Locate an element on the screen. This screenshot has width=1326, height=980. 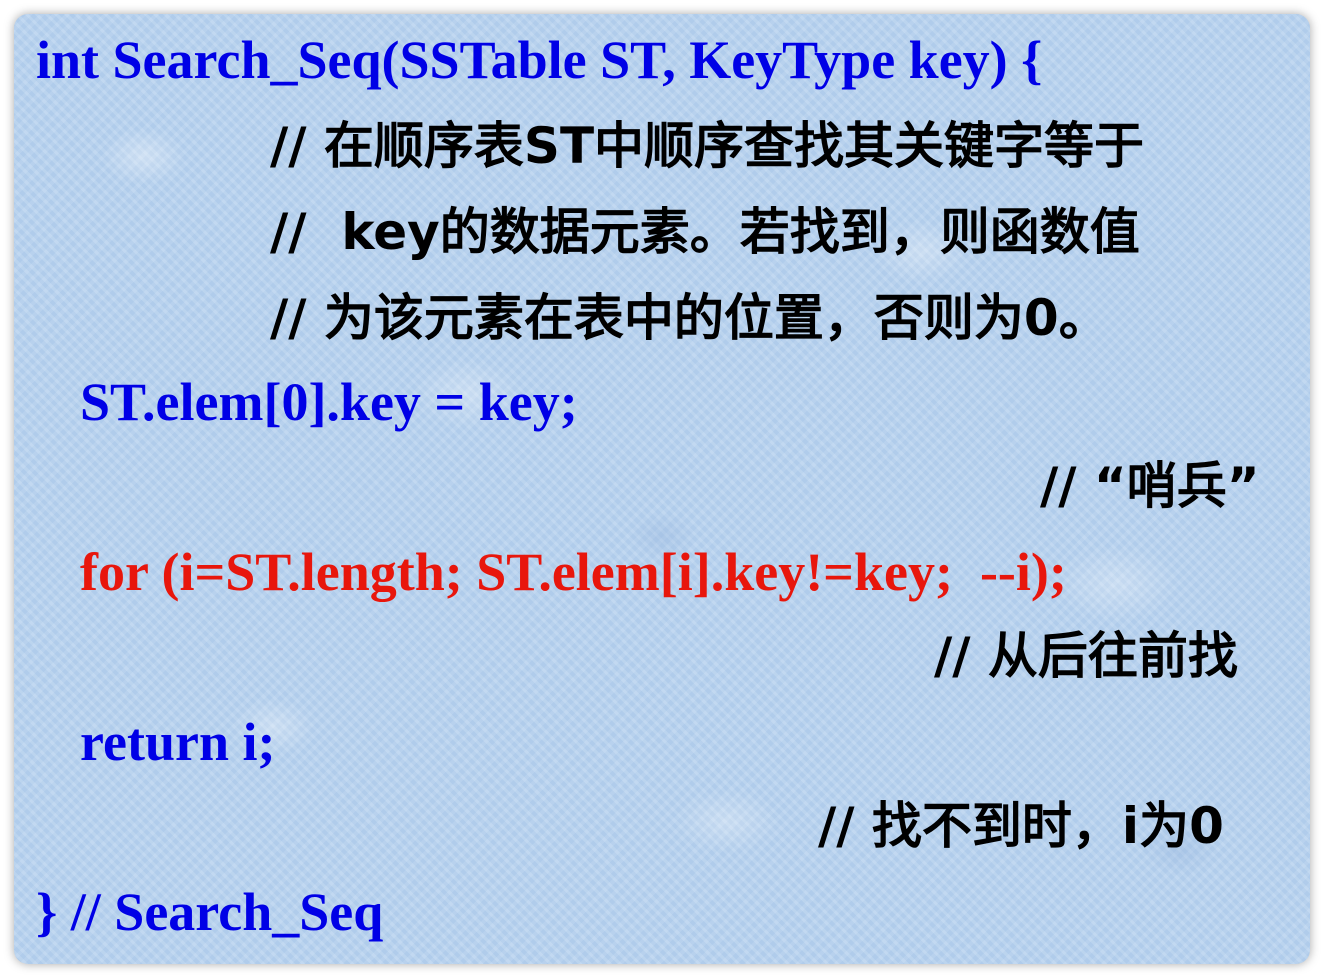
sentinel-statement: ST.elem[0].key = key; is located at coordinates (329, 402).